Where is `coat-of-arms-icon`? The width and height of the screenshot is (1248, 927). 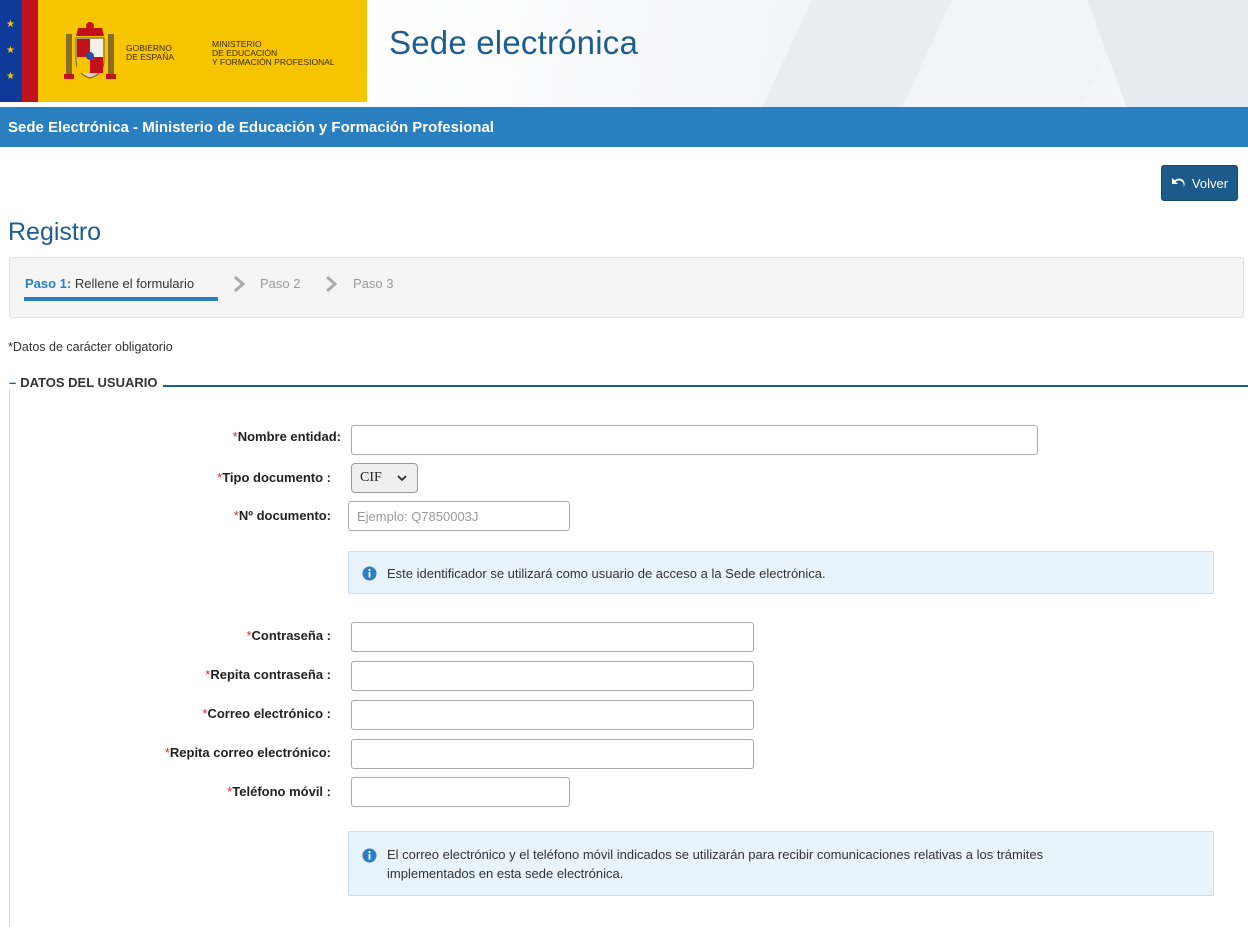 coat-of-arms-icon is located at coordinates (90, 50).